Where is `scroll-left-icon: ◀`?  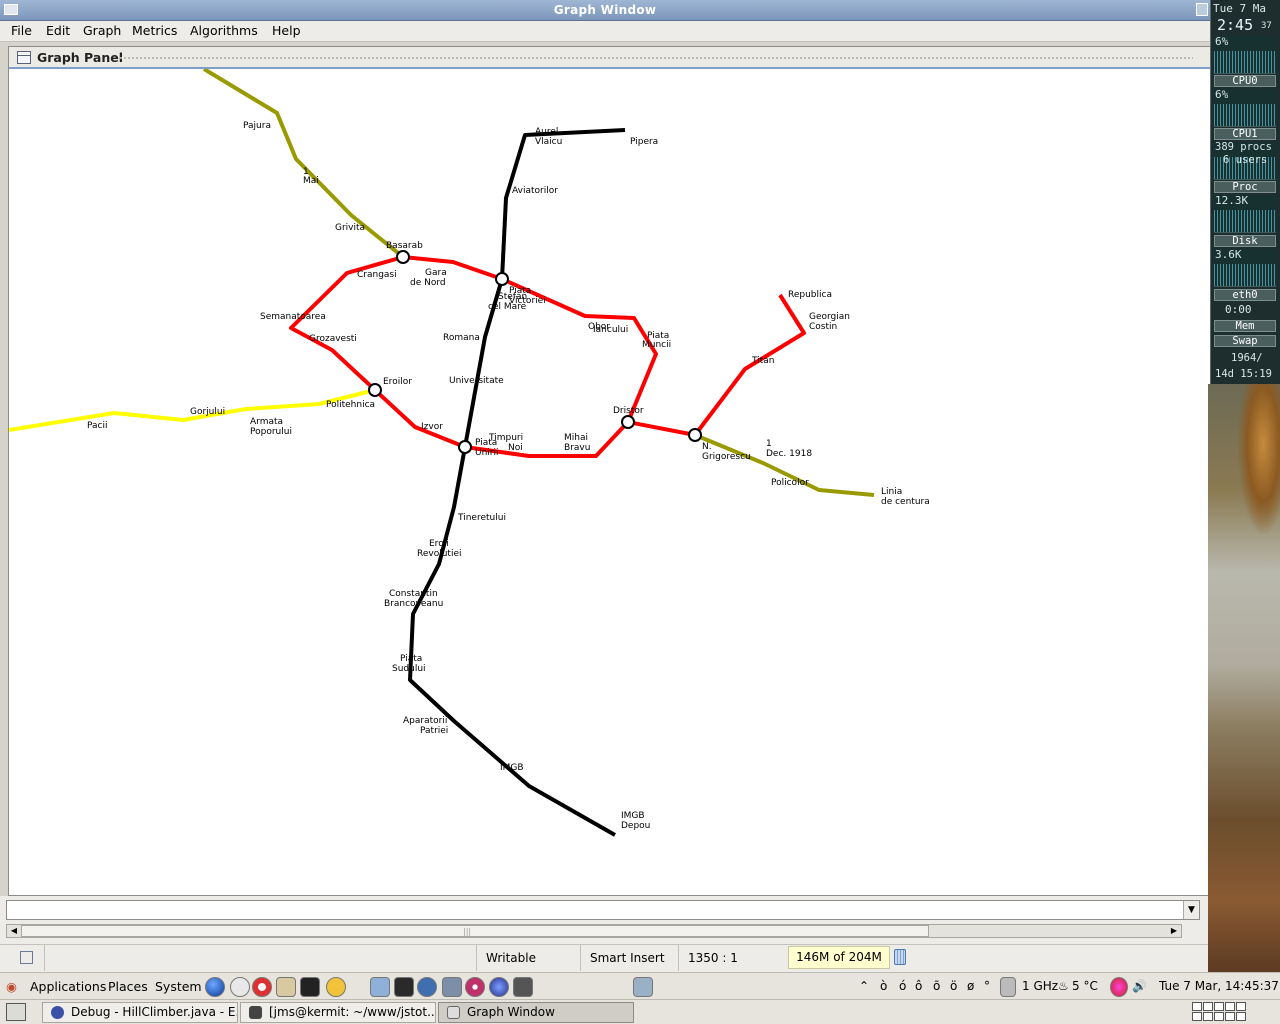 scroll-left-icon: ◀ is located at coordinates (14, 931).